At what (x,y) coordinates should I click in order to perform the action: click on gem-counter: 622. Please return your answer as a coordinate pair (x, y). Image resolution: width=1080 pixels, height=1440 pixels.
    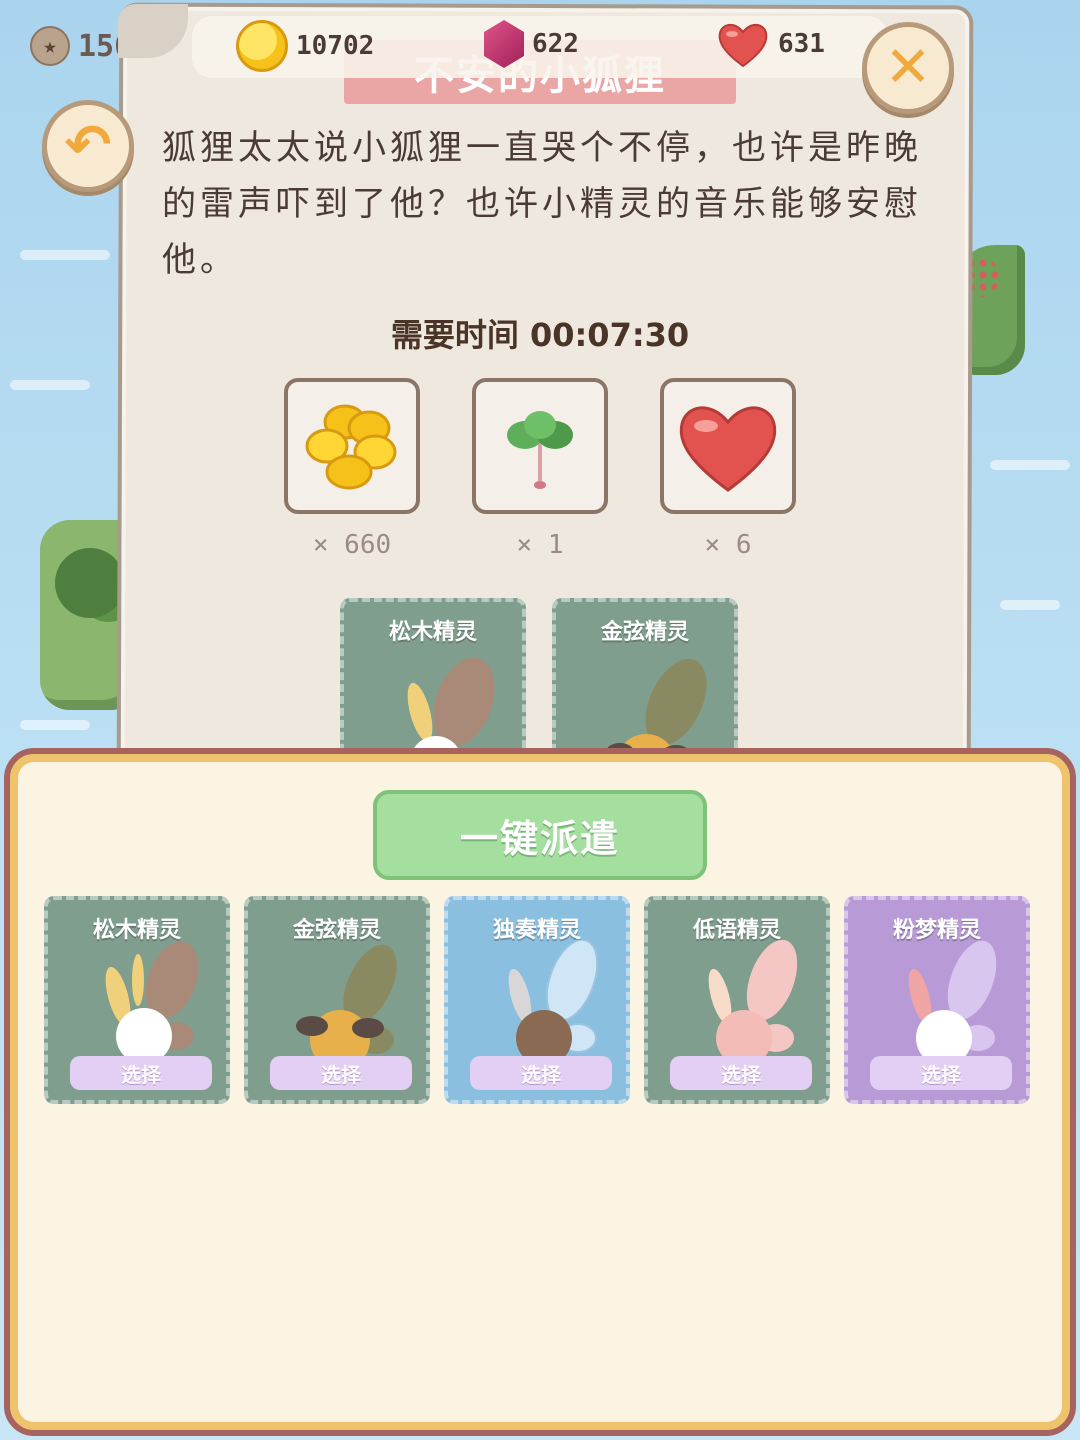
    Looking at the image, I should click on (531, 44).